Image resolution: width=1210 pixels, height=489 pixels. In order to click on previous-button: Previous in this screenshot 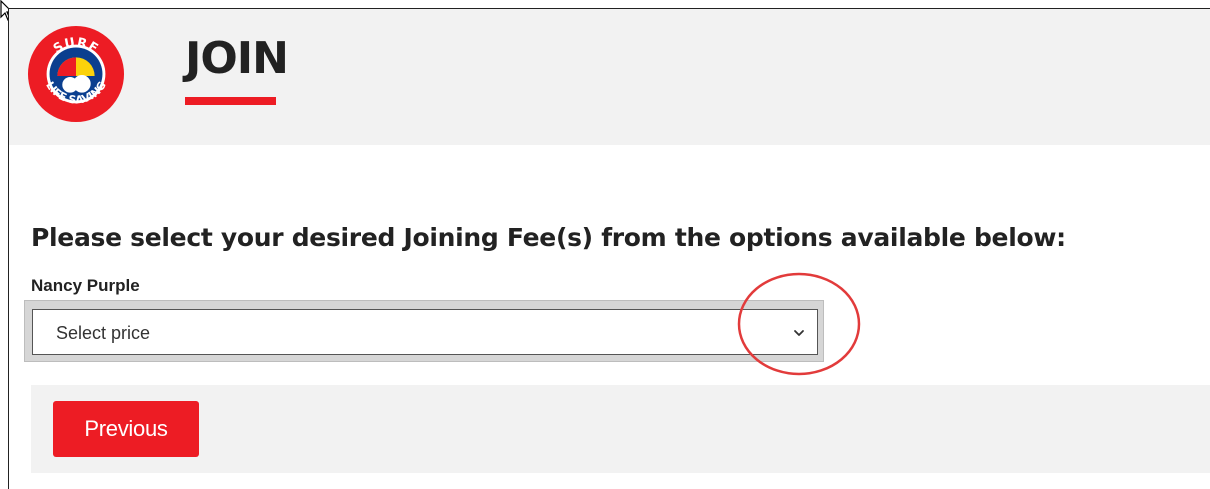, I will do `click(126, 429)`.